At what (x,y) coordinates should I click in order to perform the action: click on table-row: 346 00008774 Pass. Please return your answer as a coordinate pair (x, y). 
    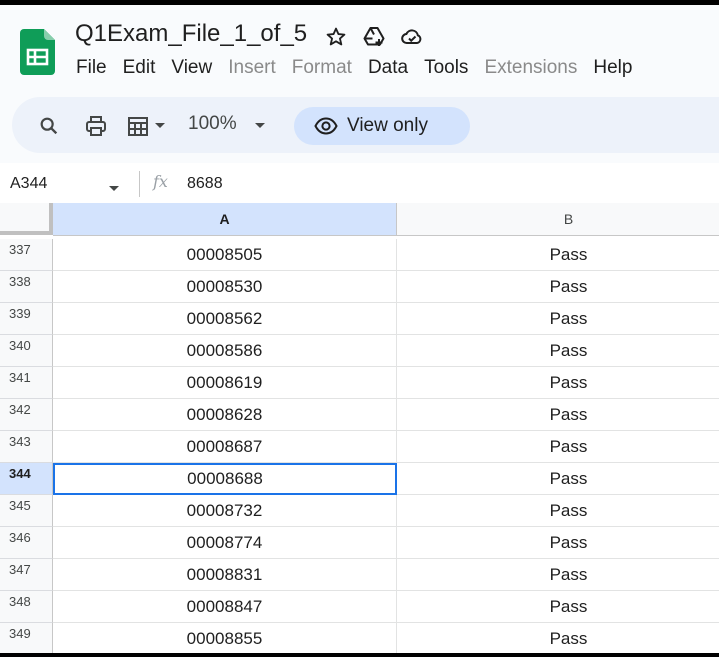
    Looking at the image, I should click on (359, 543).